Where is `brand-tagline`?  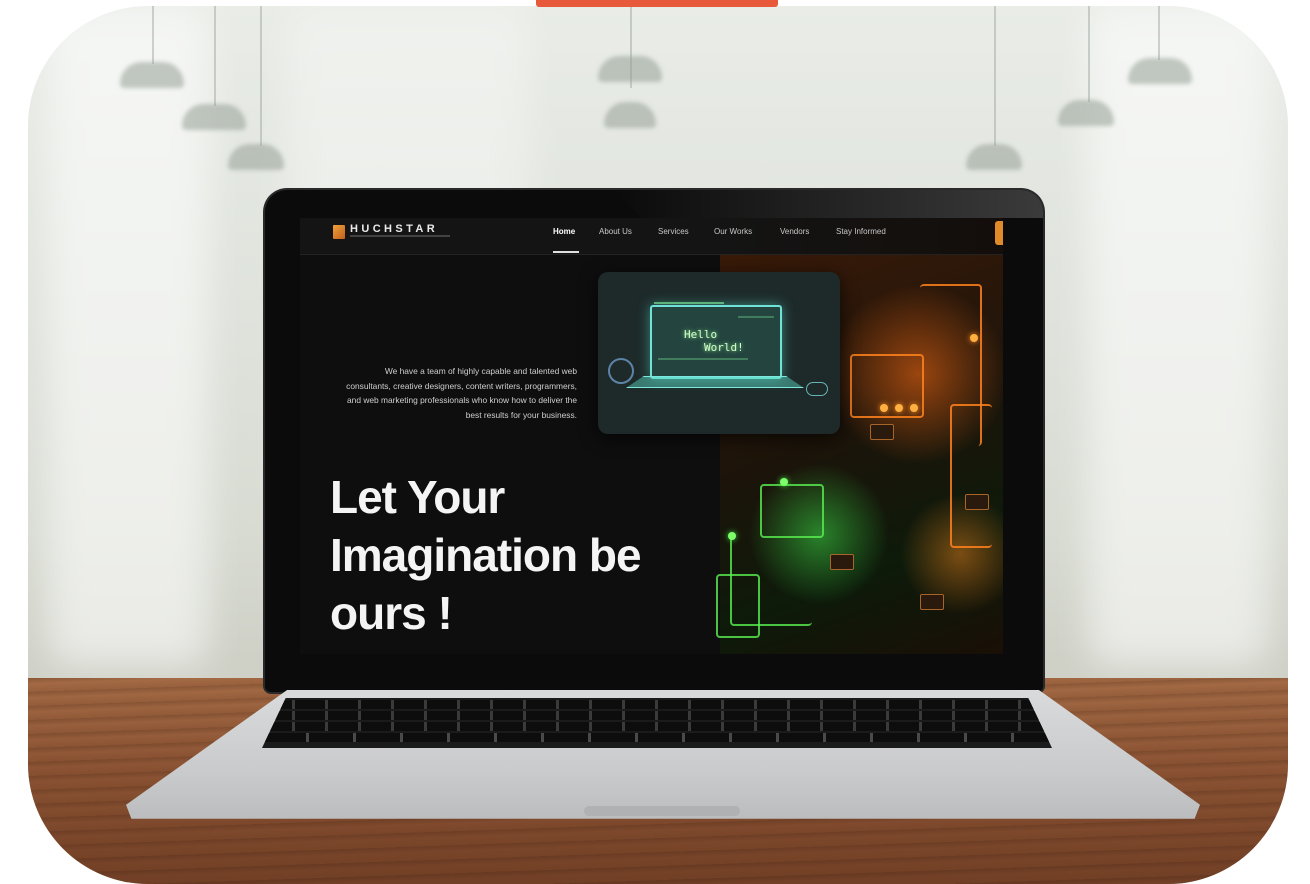
brand-tagline is located at coordinates (400, 236).